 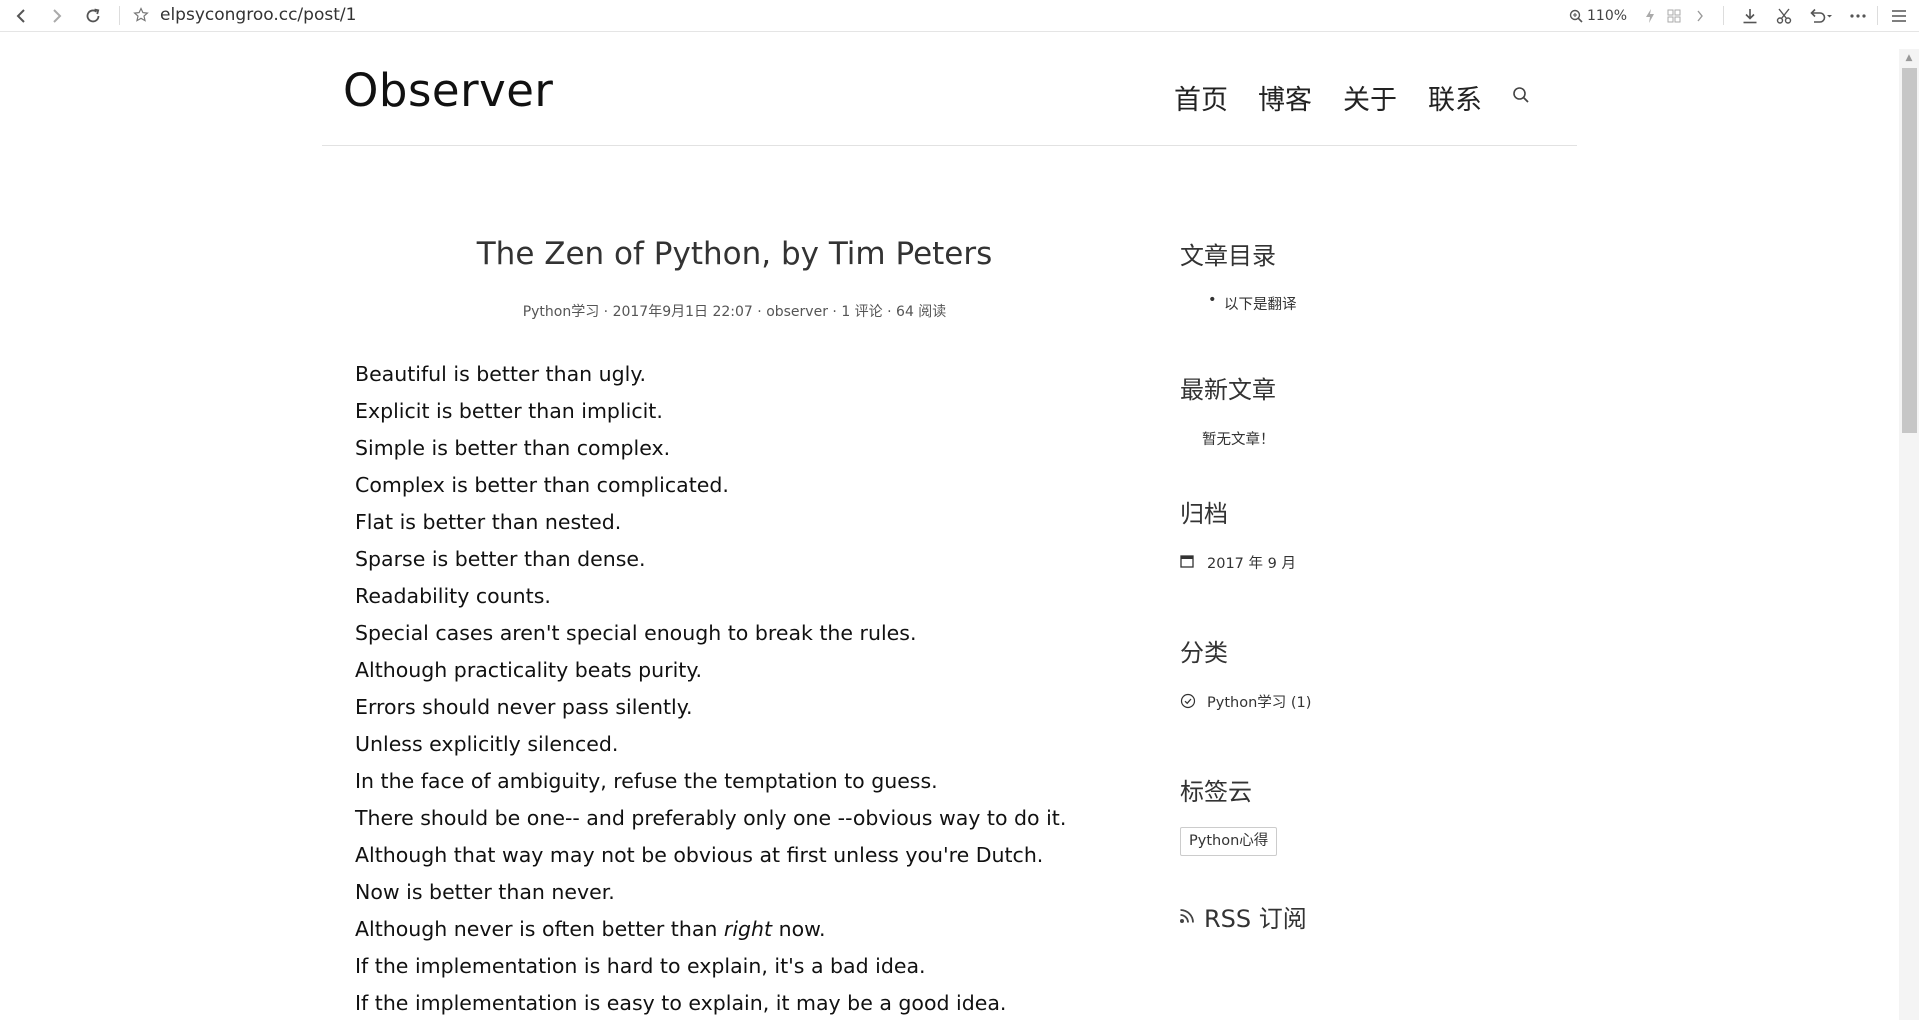 What do you see at coordinates (1216, 792) in the screenshot?
I see `tag-cloud-heading: 标签云` at bounding box center [1216, 792].